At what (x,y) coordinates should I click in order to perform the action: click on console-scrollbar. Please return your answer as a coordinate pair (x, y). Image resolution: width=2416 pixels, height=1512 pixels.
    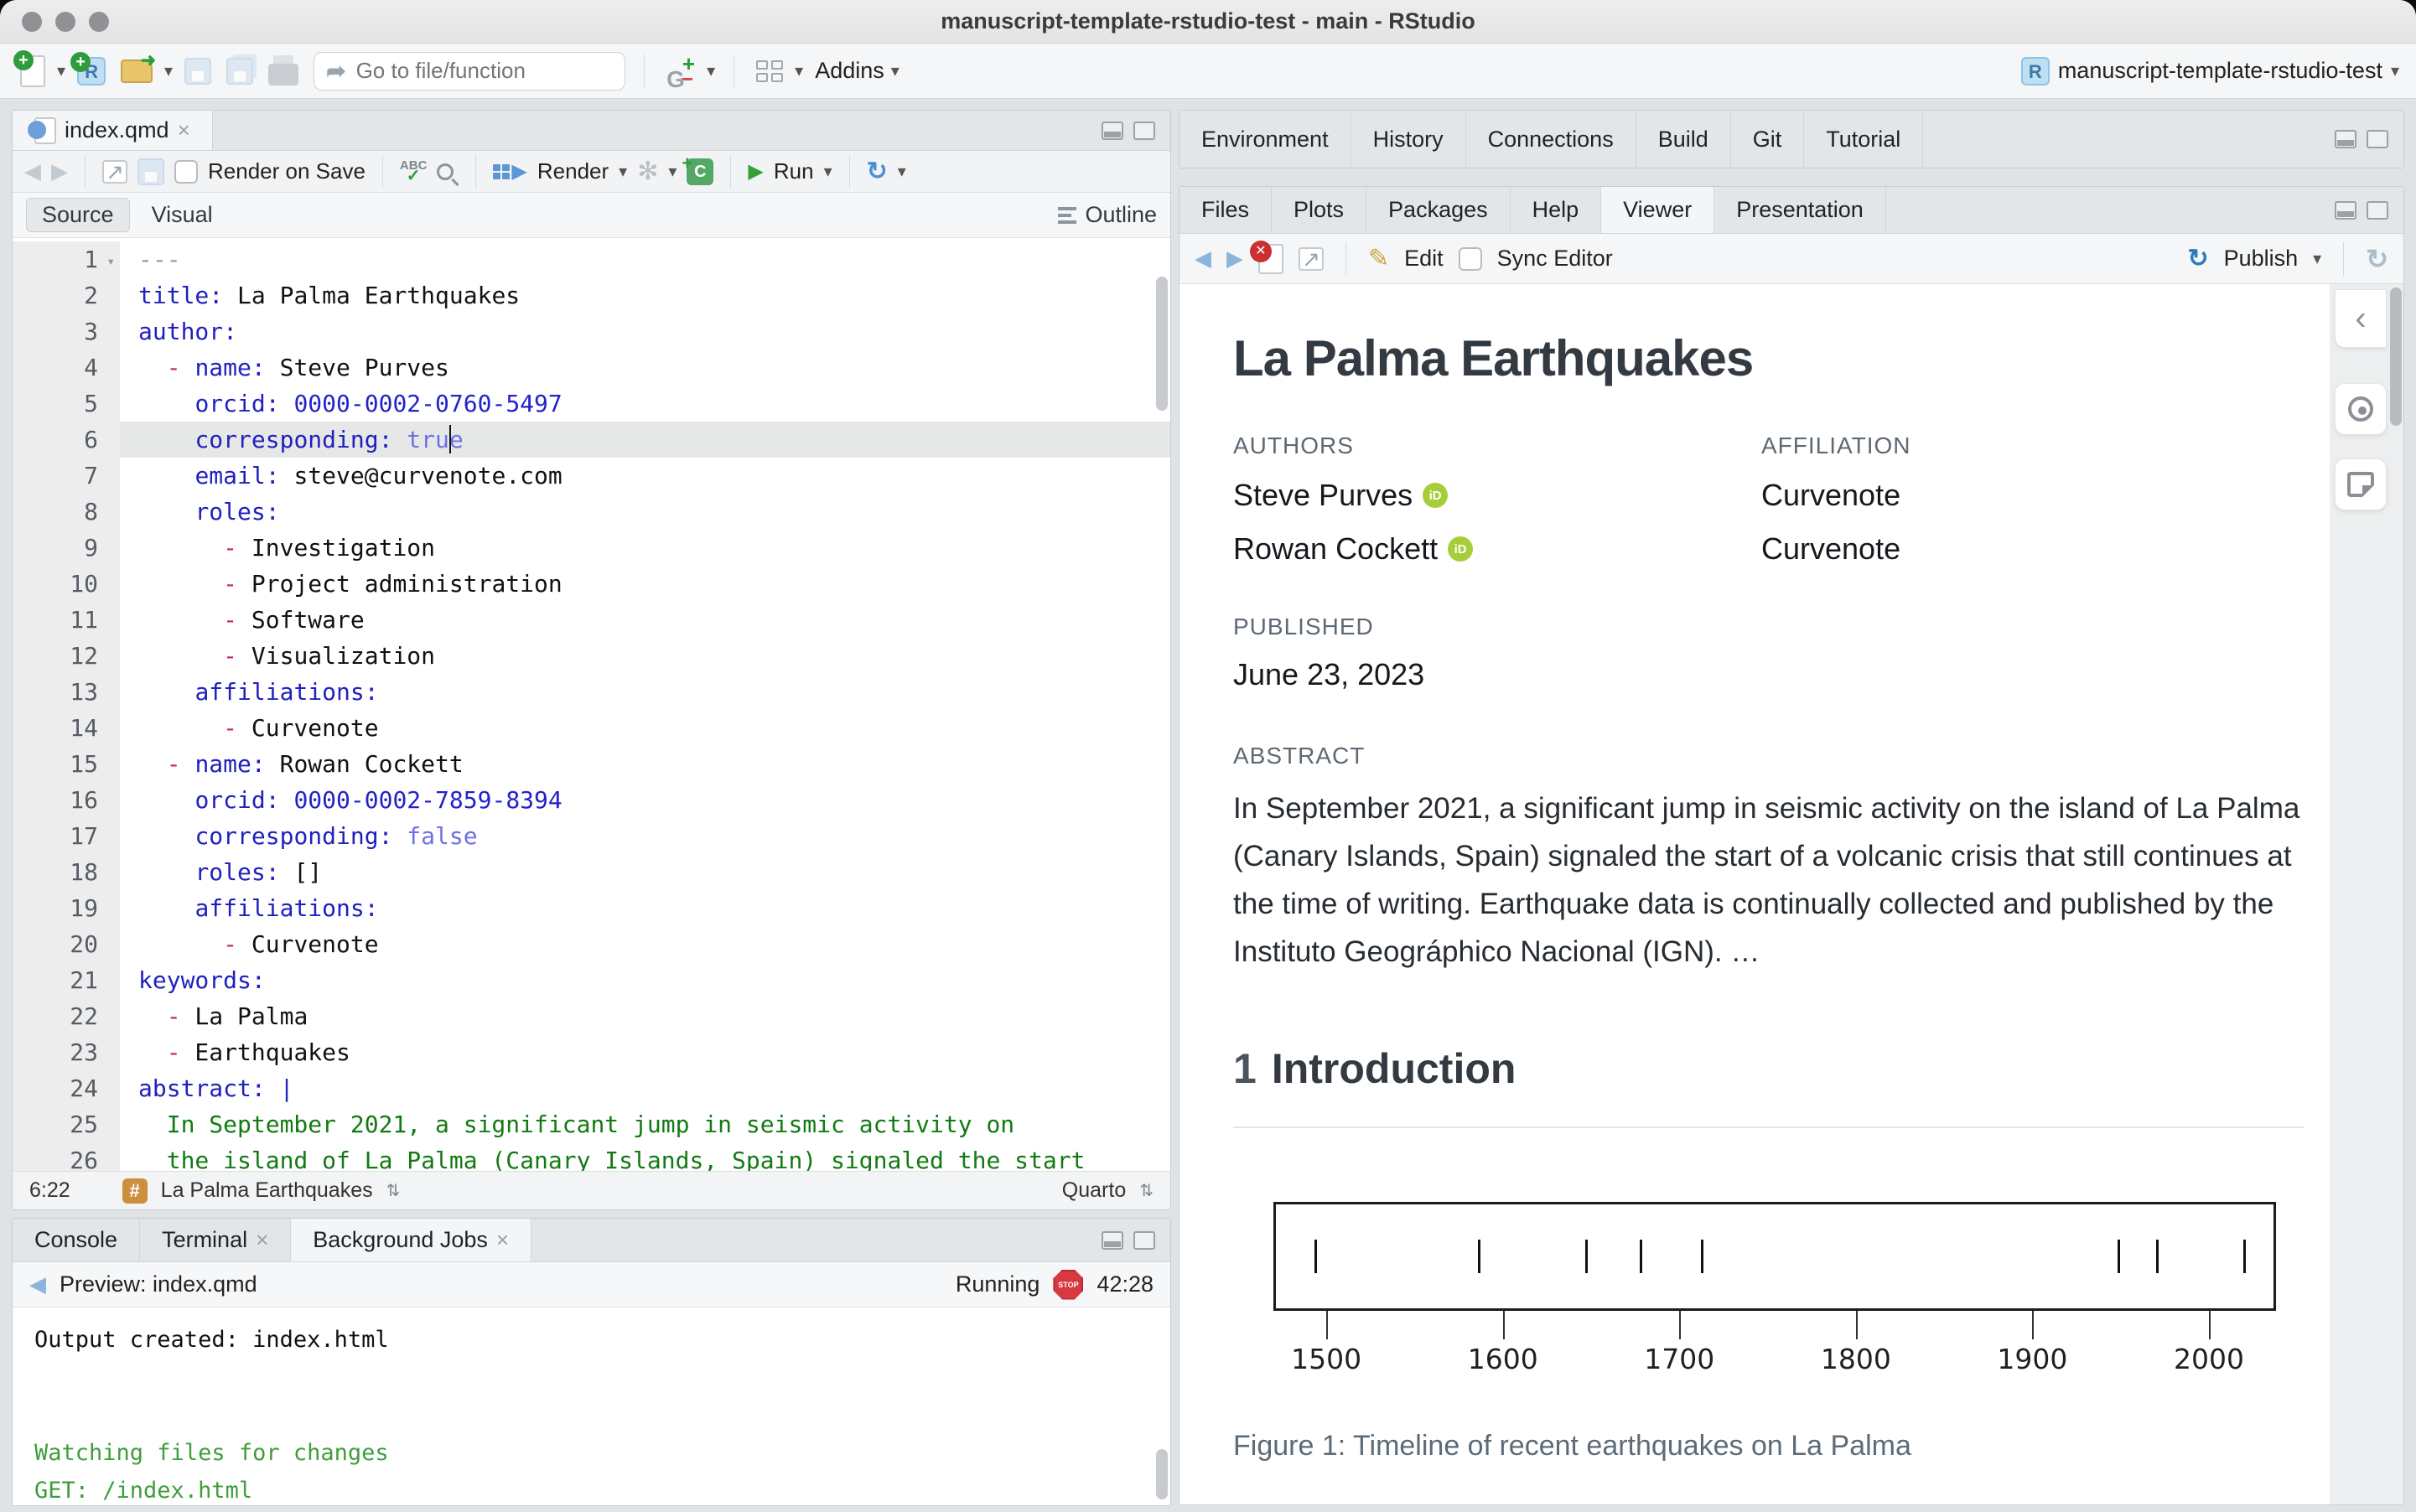
    Looking at the image, I should click on (1162, 1474).